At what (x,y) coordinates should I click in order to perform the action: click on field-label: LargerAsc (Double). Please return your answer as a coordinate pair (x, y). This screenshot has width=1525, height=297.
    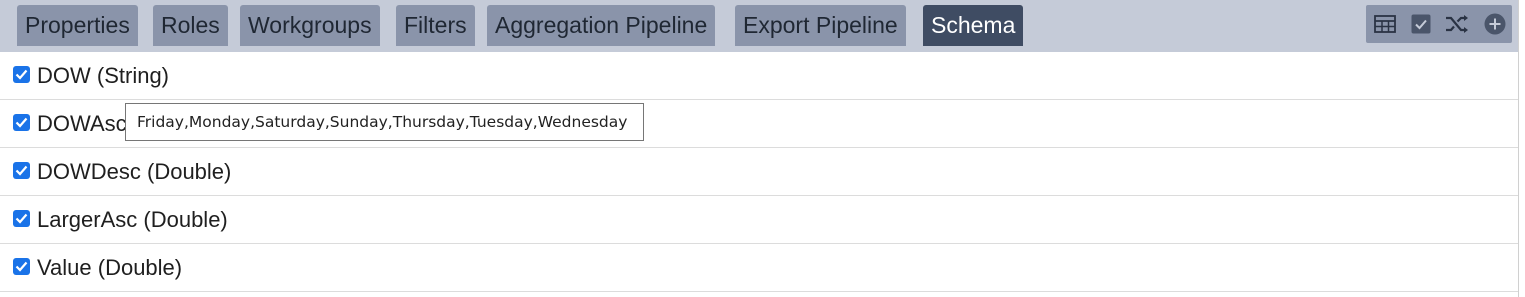
    Looking at the image, I should click on (132, 219).